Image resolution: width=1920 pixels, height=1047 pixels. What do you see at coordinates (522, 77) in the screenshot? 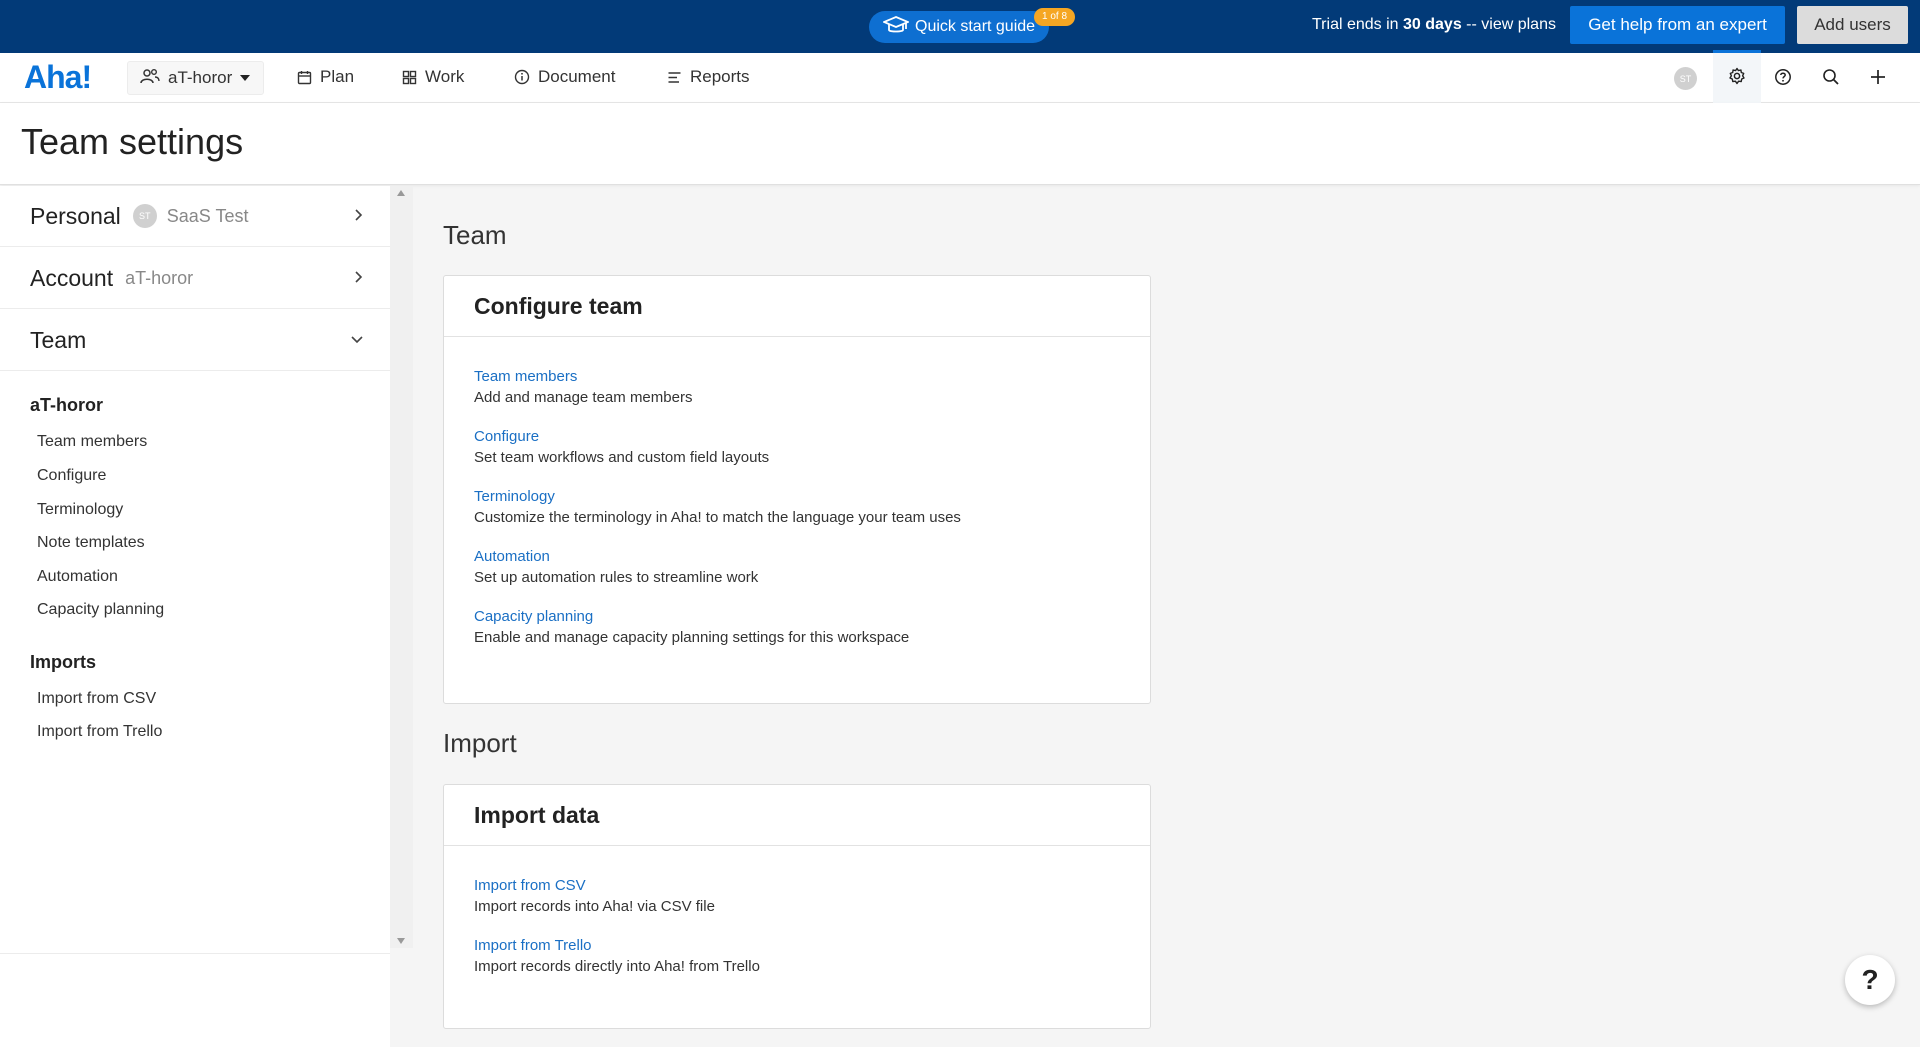
I see `info-circle-icon` at bounding box center [522, 77].